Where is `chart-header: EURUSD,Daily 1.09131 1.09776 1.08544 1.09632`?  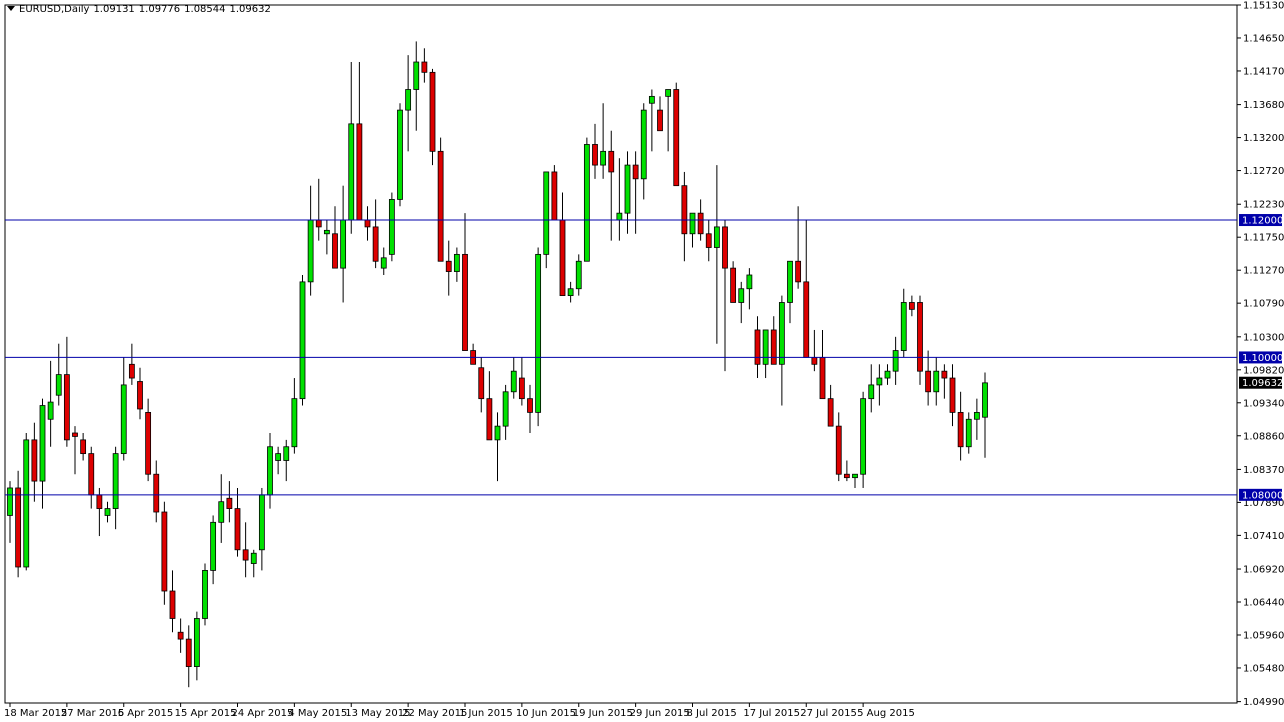
chart-header: EURUSD,Daily 1.09131 1.09776 1.08544 1.09632 is located at coordinates (141, 9).